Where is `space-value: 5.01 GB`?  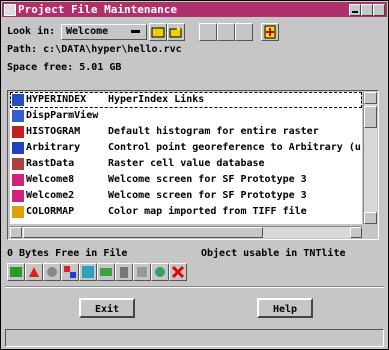 space-value: 5.01 GB is located at coordinates (100, 67).